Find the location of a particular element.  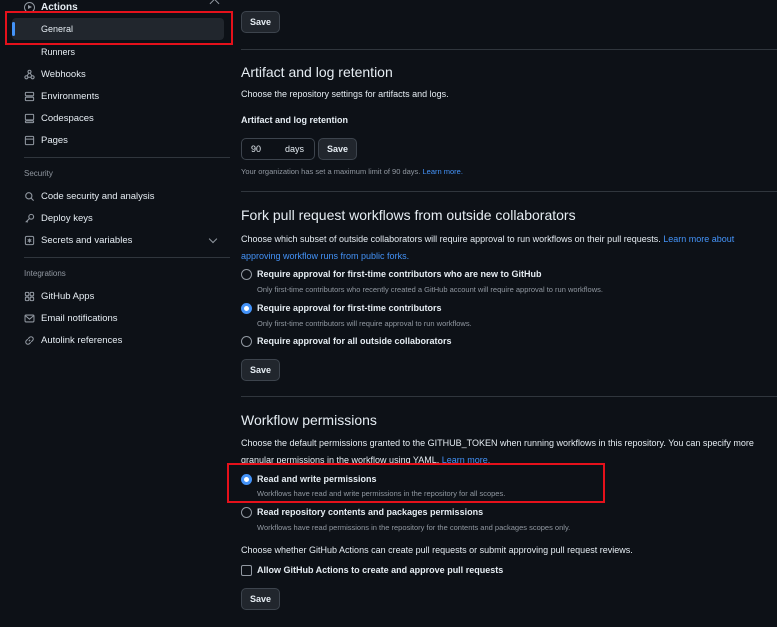

sidebar-heading-integrations: Integrations is located at coordinates (45, 273).